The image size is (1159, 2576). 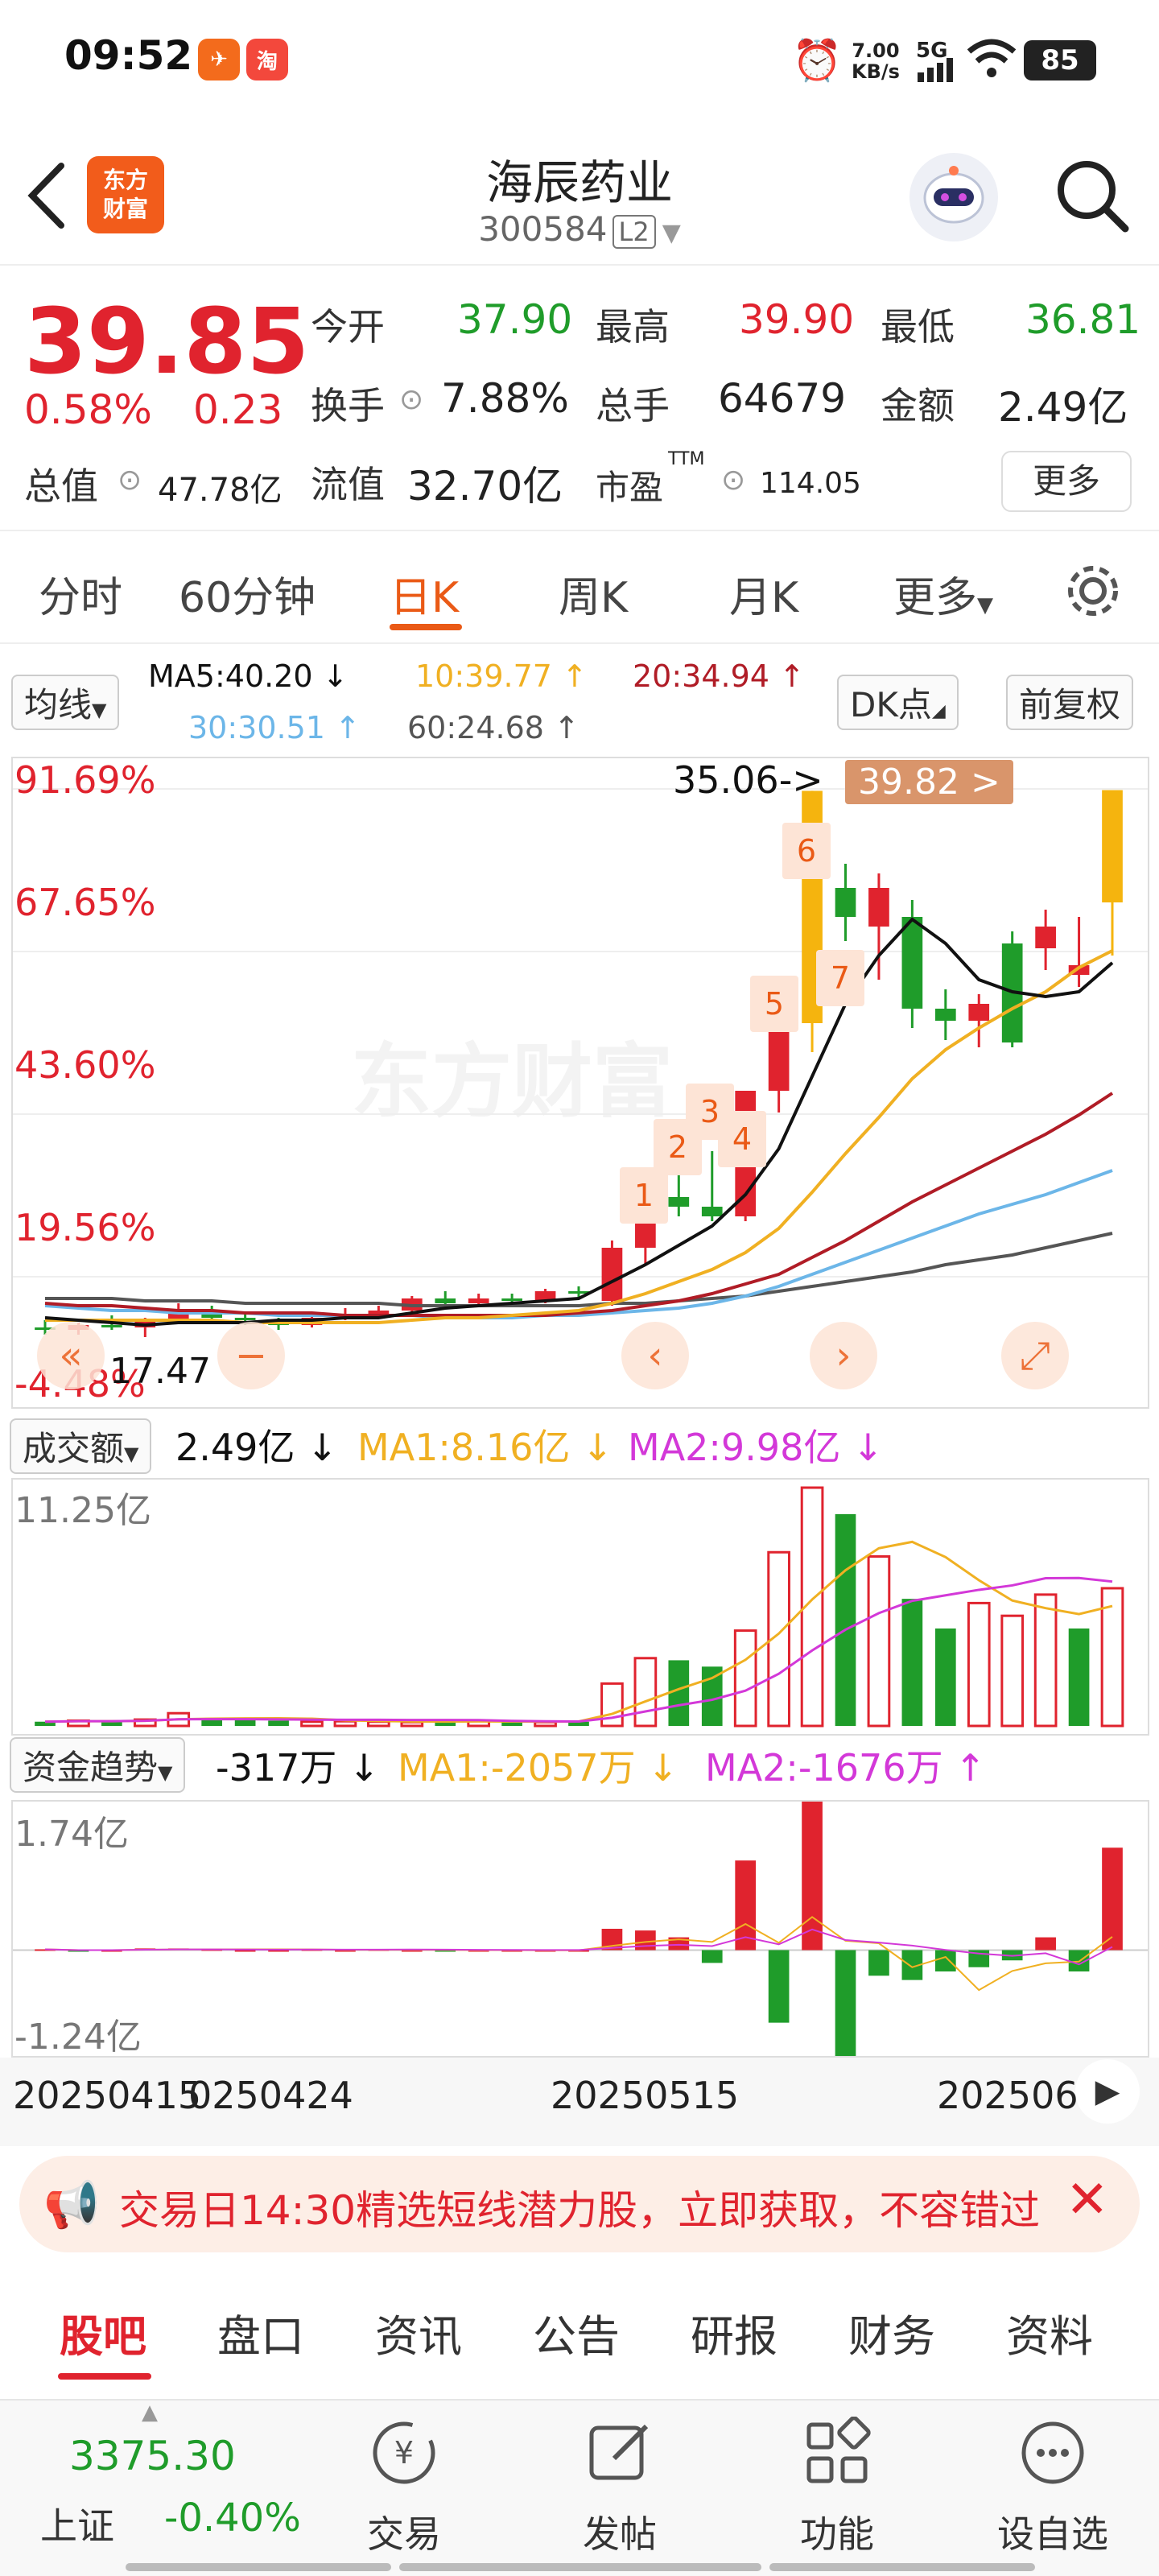 I want to click on tab-daily-k: 日K, so click(x=424, y=594).